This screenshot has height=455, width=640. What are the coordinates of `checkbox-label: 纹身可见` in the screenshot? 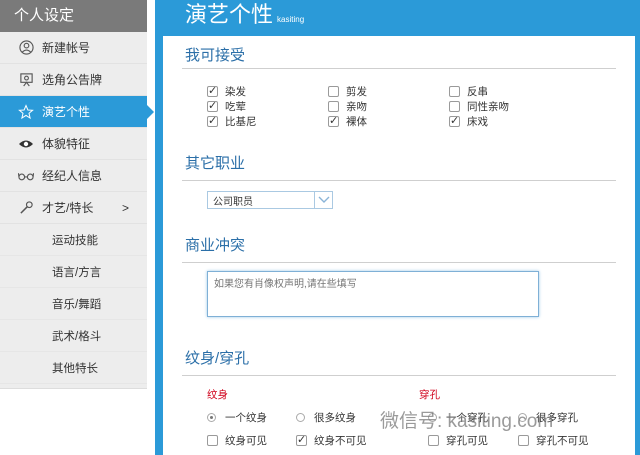 It's located at (246, 441).